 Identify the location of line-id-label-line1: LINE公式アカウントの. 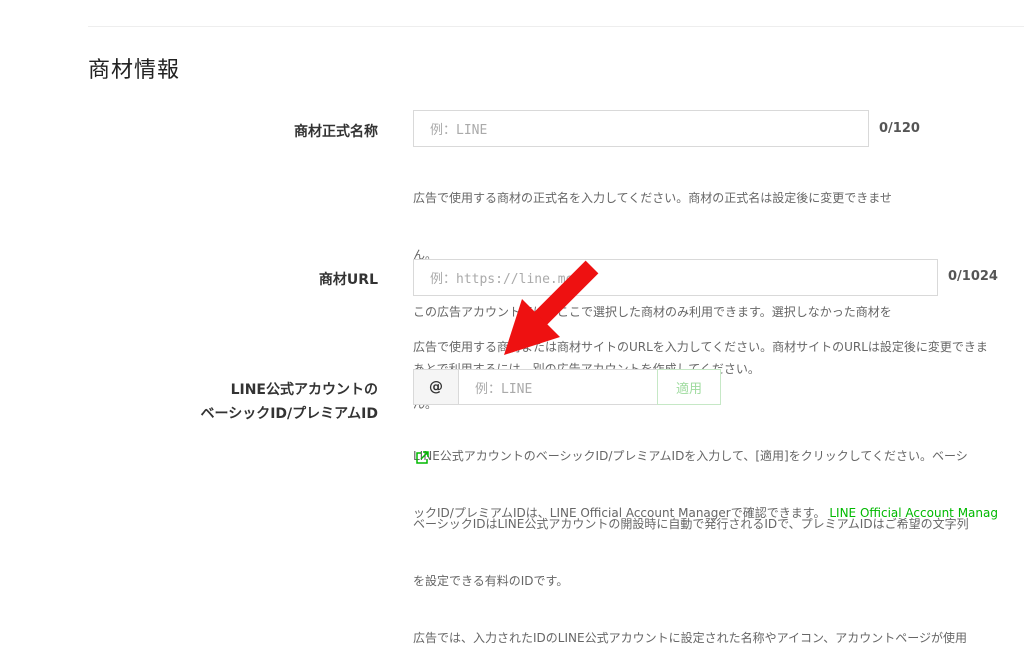
(304, 390).